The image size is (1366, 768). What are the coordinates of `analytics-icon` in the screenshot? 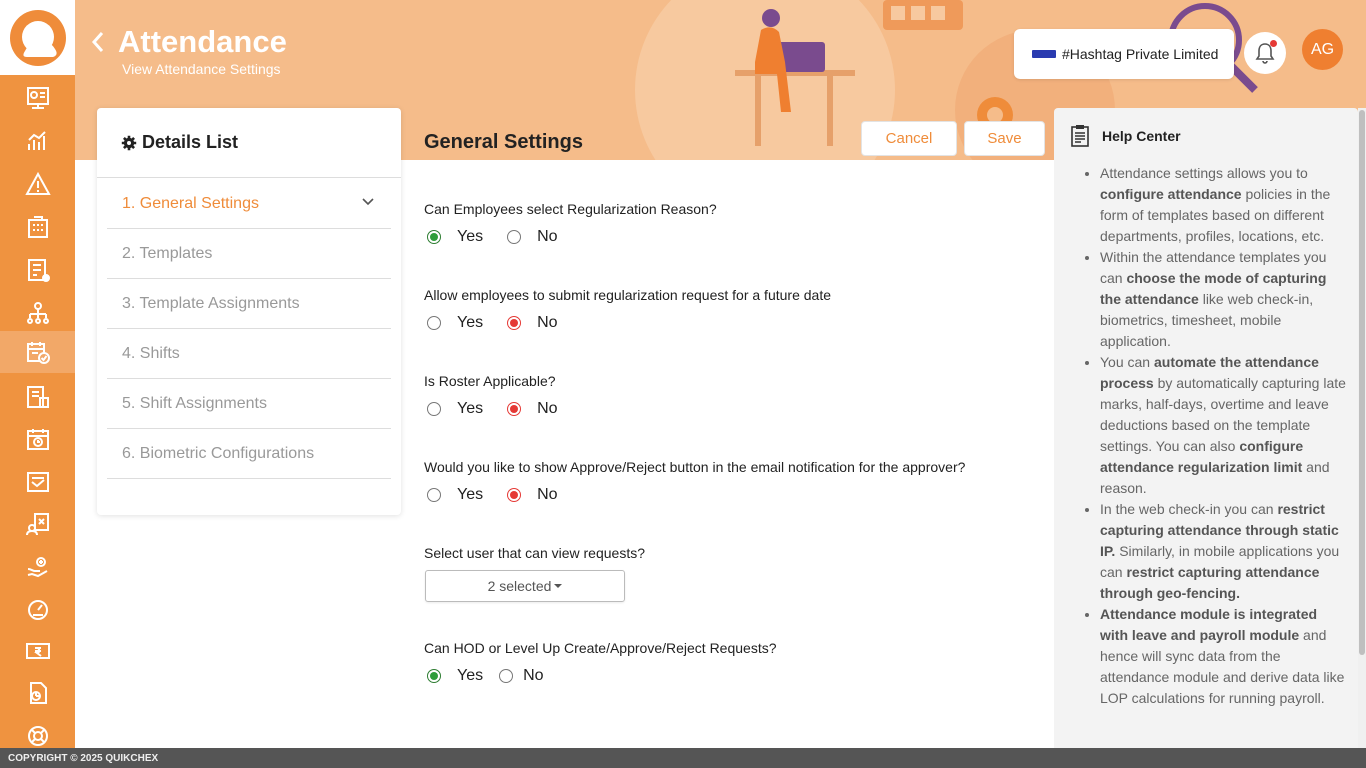 It's located at (37, 141).